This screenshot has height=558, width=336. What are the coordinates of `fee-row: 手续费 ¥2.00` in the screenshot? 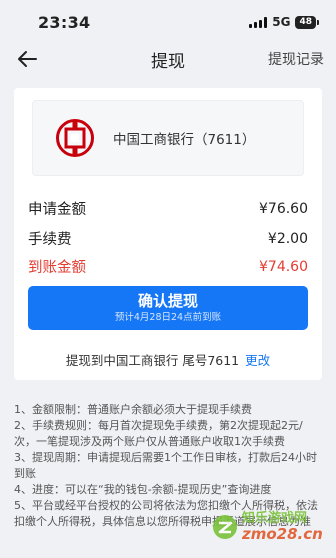 It's located at (168, 238).